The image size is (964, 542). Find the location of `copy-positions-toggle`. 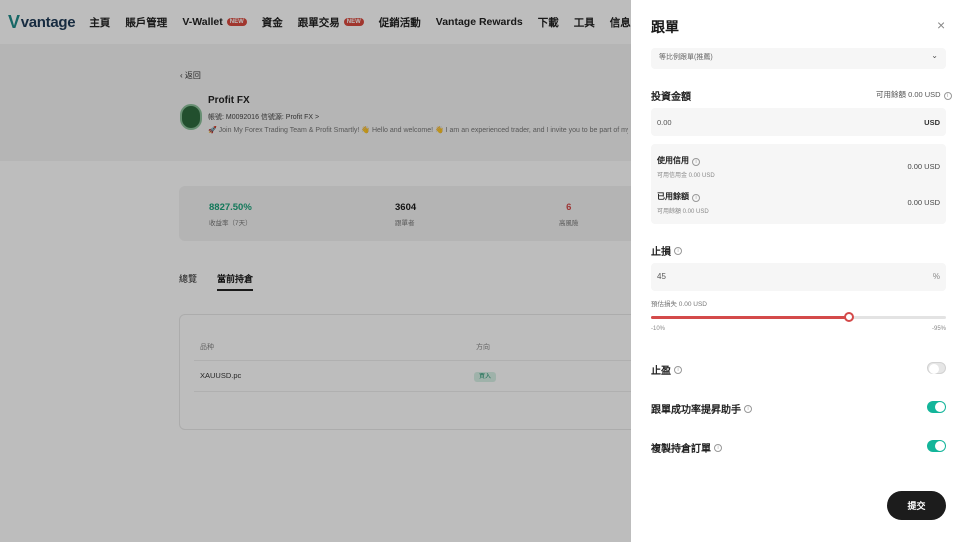

copy-positions-toggle is located at coordinates (936, 446).